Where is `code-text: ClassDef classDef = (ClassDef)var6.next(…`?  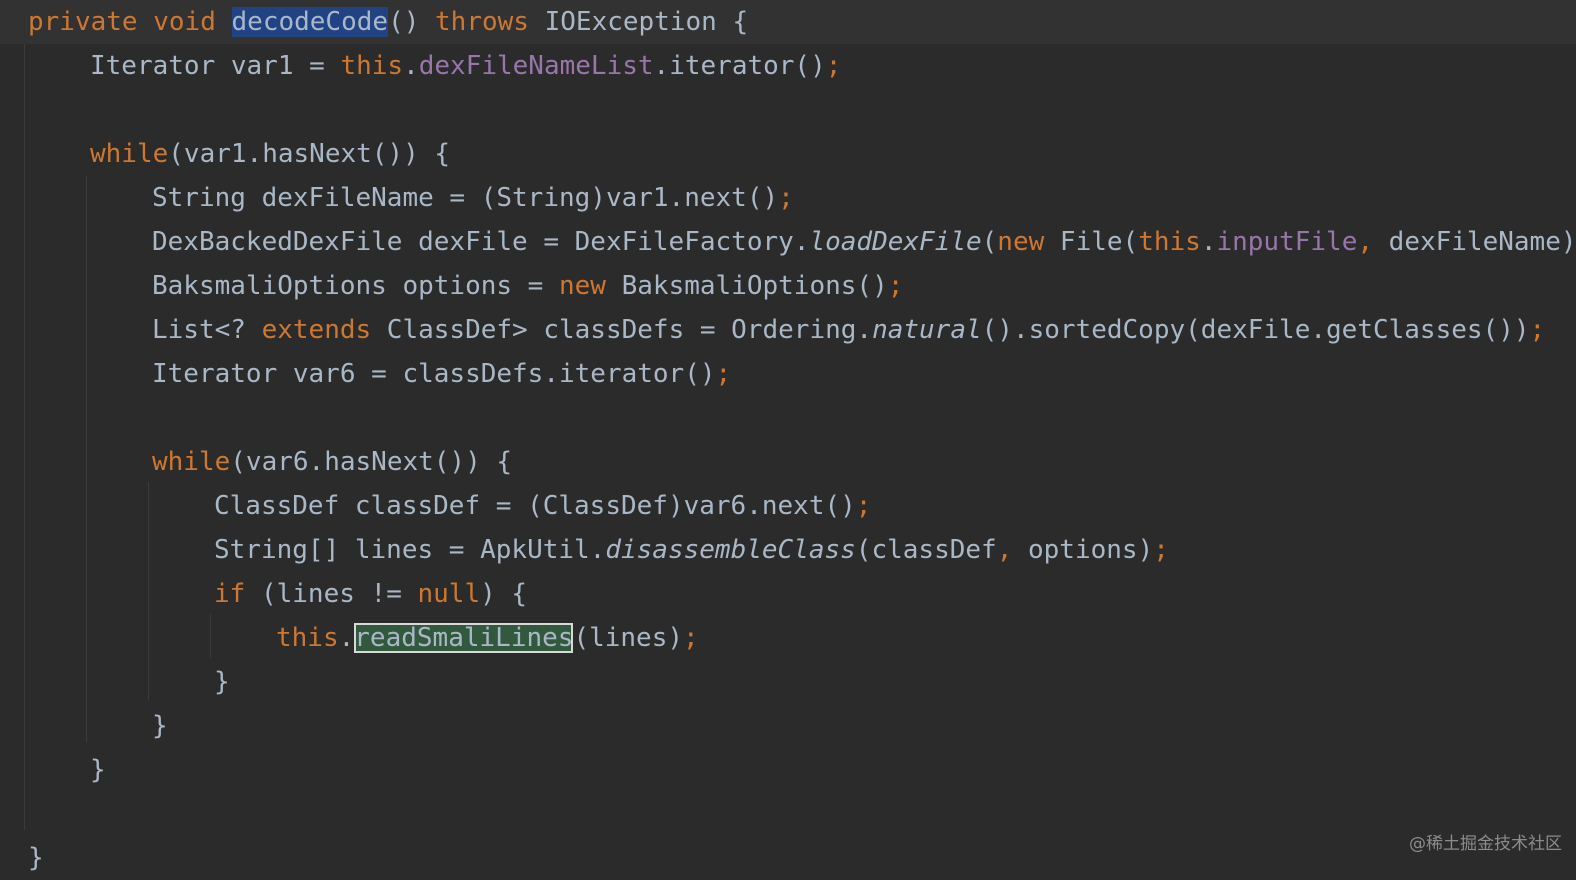
code-text: ClassDef classDef = (ClassDef)var6.next(… is located at coordinates (535, 506).